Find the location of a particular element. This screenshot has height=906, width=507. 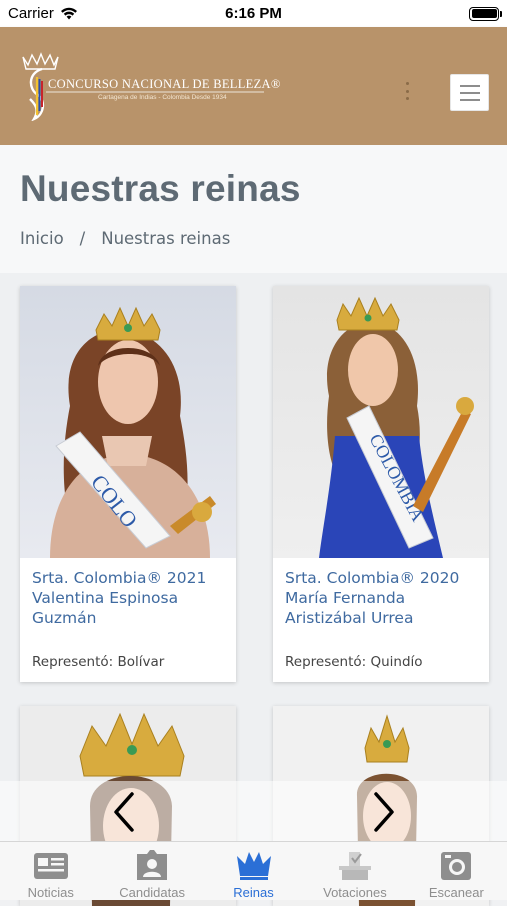

tab-candidatas: Candidatas is located at coordinates (151, 871).